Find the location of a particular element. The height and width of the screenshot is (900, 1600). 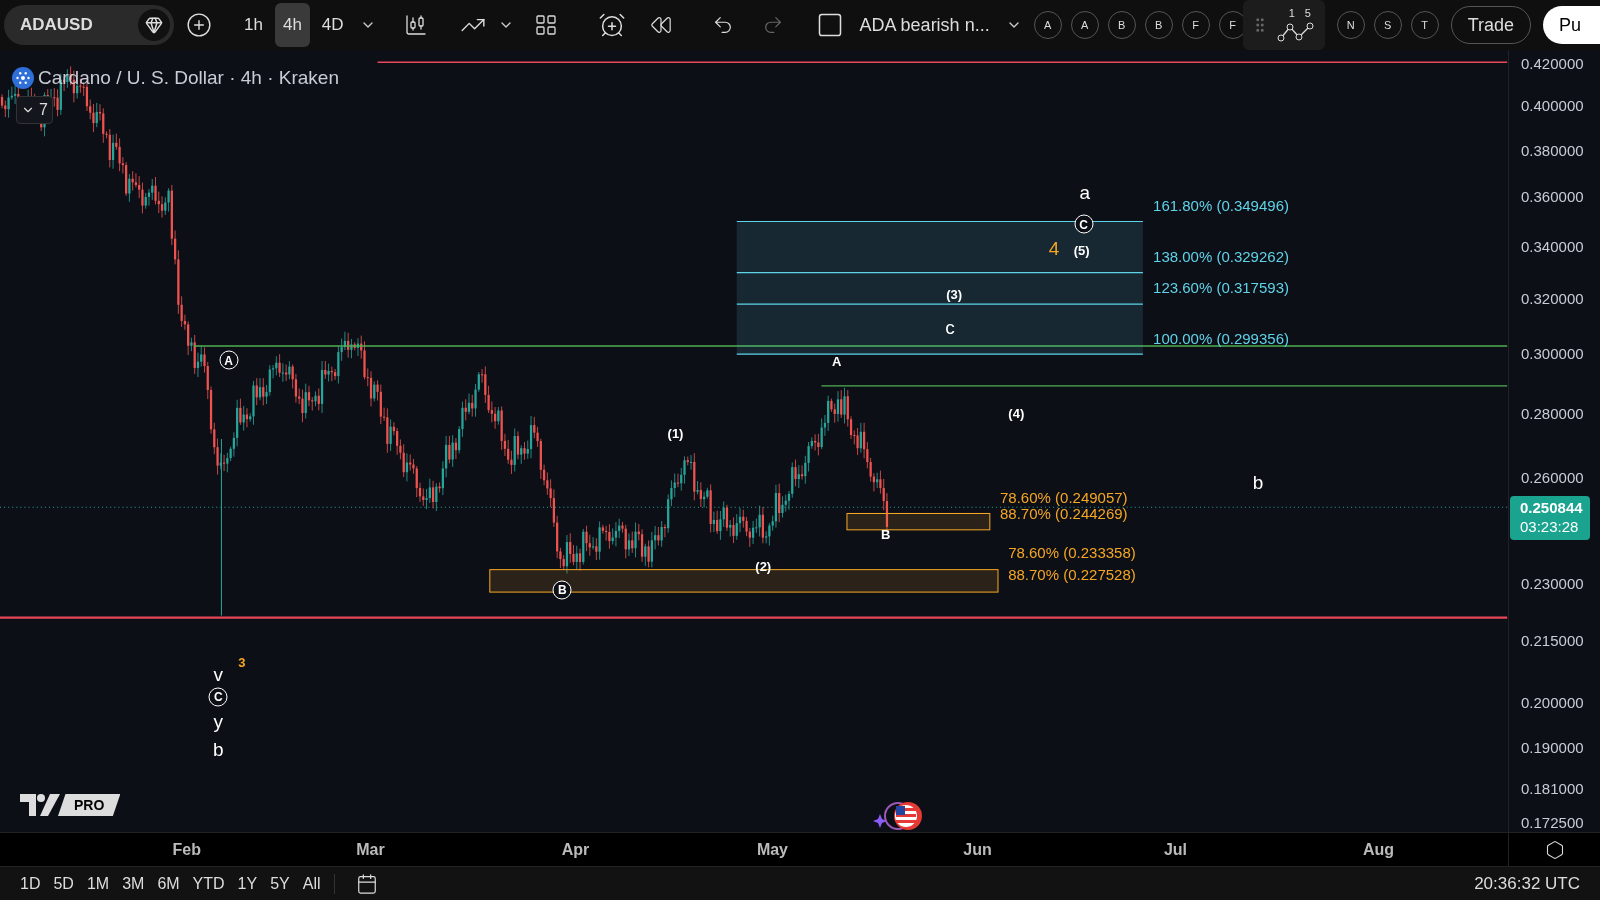

price-tick: 0.215000 is located at coordinates (1552, 640).